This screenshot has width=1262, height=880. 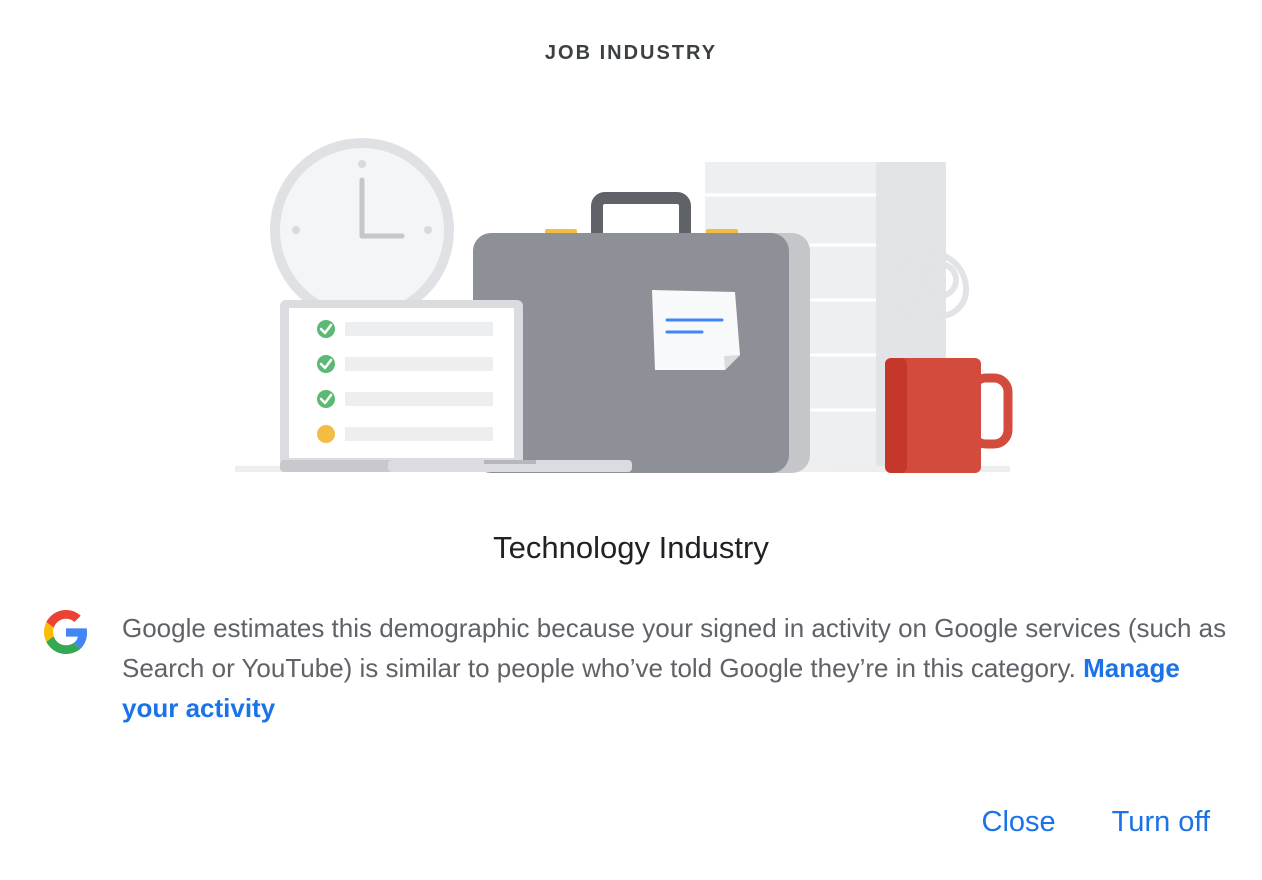 What do you see at coordinates (1161, 822) in the screenshot?
I see `turn-off-button: Turn off` at bounding box center [1161, 822].